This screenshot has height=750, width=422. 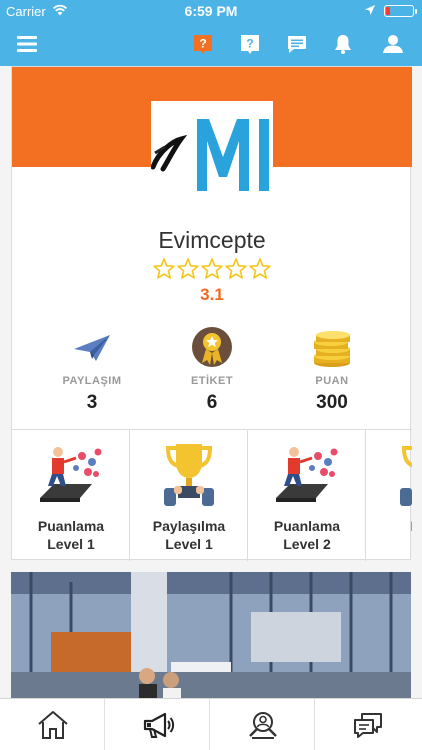 I want to click on tab-home, so click(x=52, y=724).